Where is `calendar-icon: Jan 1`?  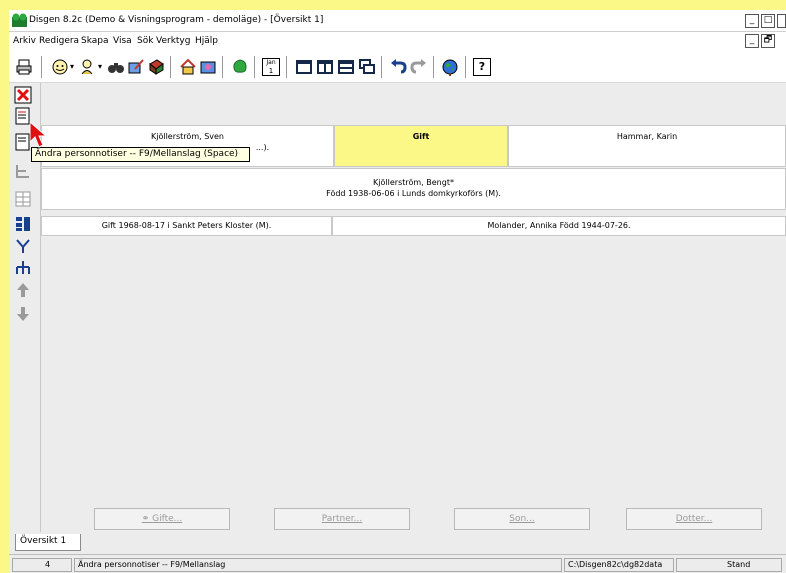
calendar-icon: Jan 1 is located at coordinates (271, 67).